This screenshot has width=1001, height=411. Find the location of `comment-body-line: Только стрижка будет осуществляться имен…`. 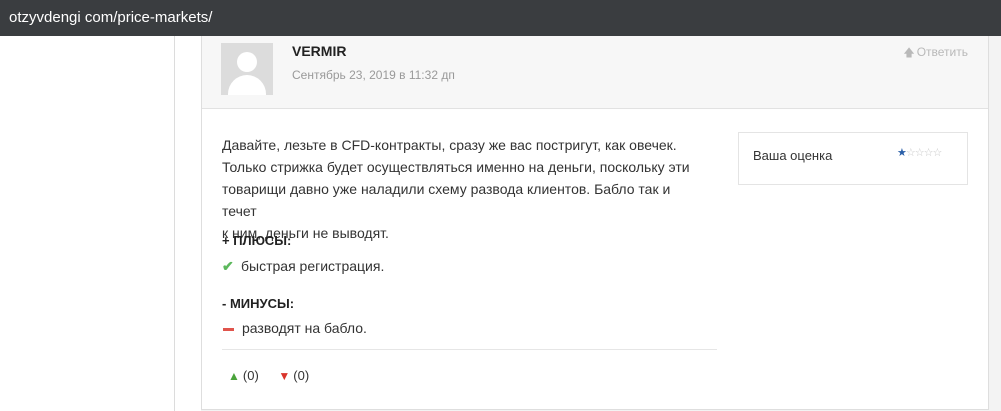

comment-body-line: Только стрижка будет осуществляться имен… is located at coordinates (456, 167).